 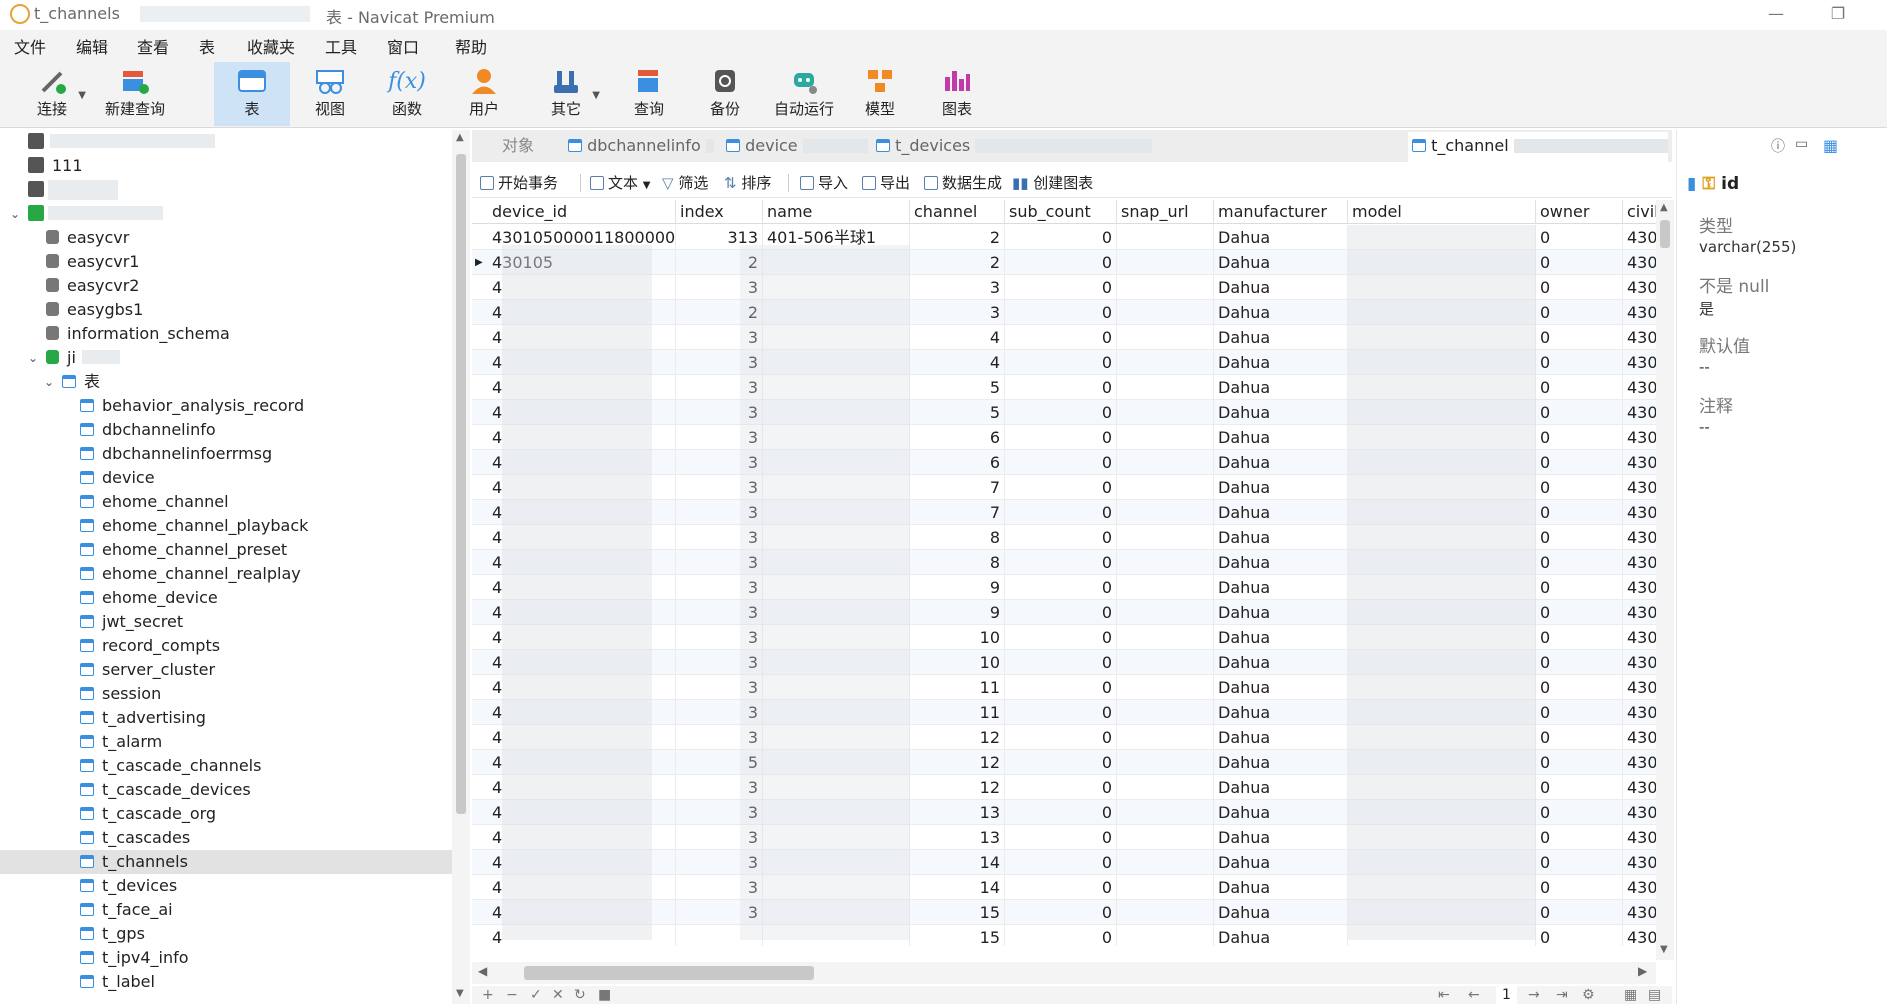 I want to click on tree-table-item: t_cascade_org, so click(x=226, y=814).